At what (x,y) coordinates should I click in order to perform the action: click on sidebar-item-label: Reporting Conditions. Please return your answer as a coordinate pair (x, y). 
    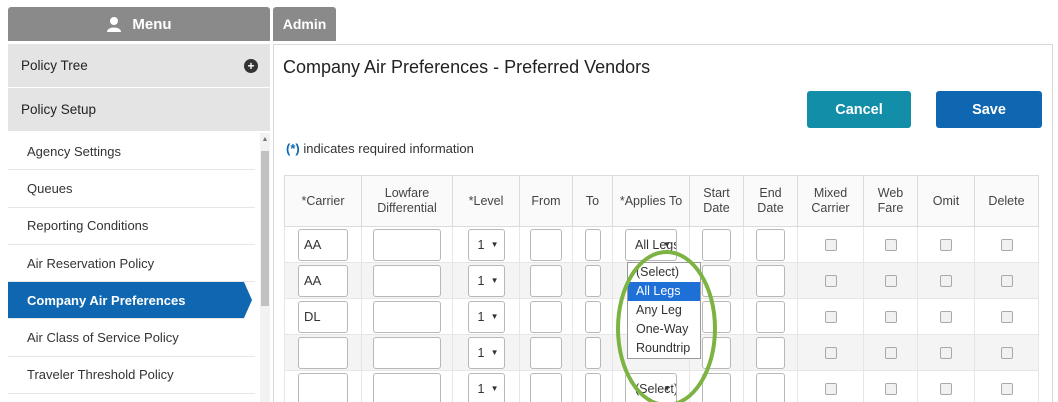
    Looking at the image, I should click on (88, 226).